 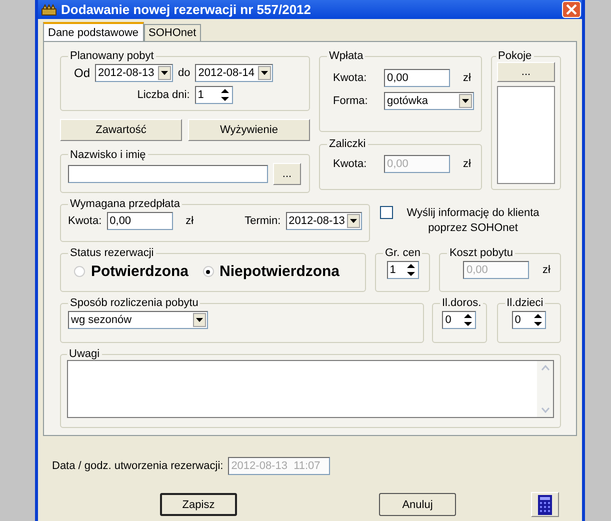 I want to click on price-group-spinner: 1, so click(x=402, y=270).